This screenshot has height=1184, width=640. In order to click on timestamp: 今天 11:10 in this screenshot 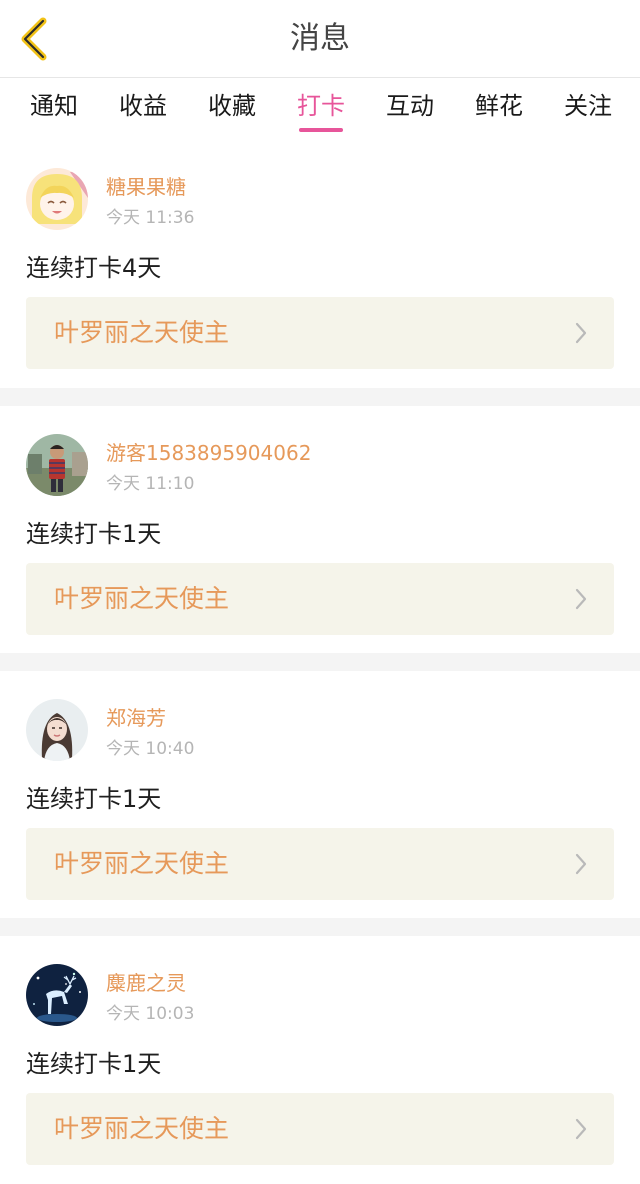, I will do `click(150, 484)`.